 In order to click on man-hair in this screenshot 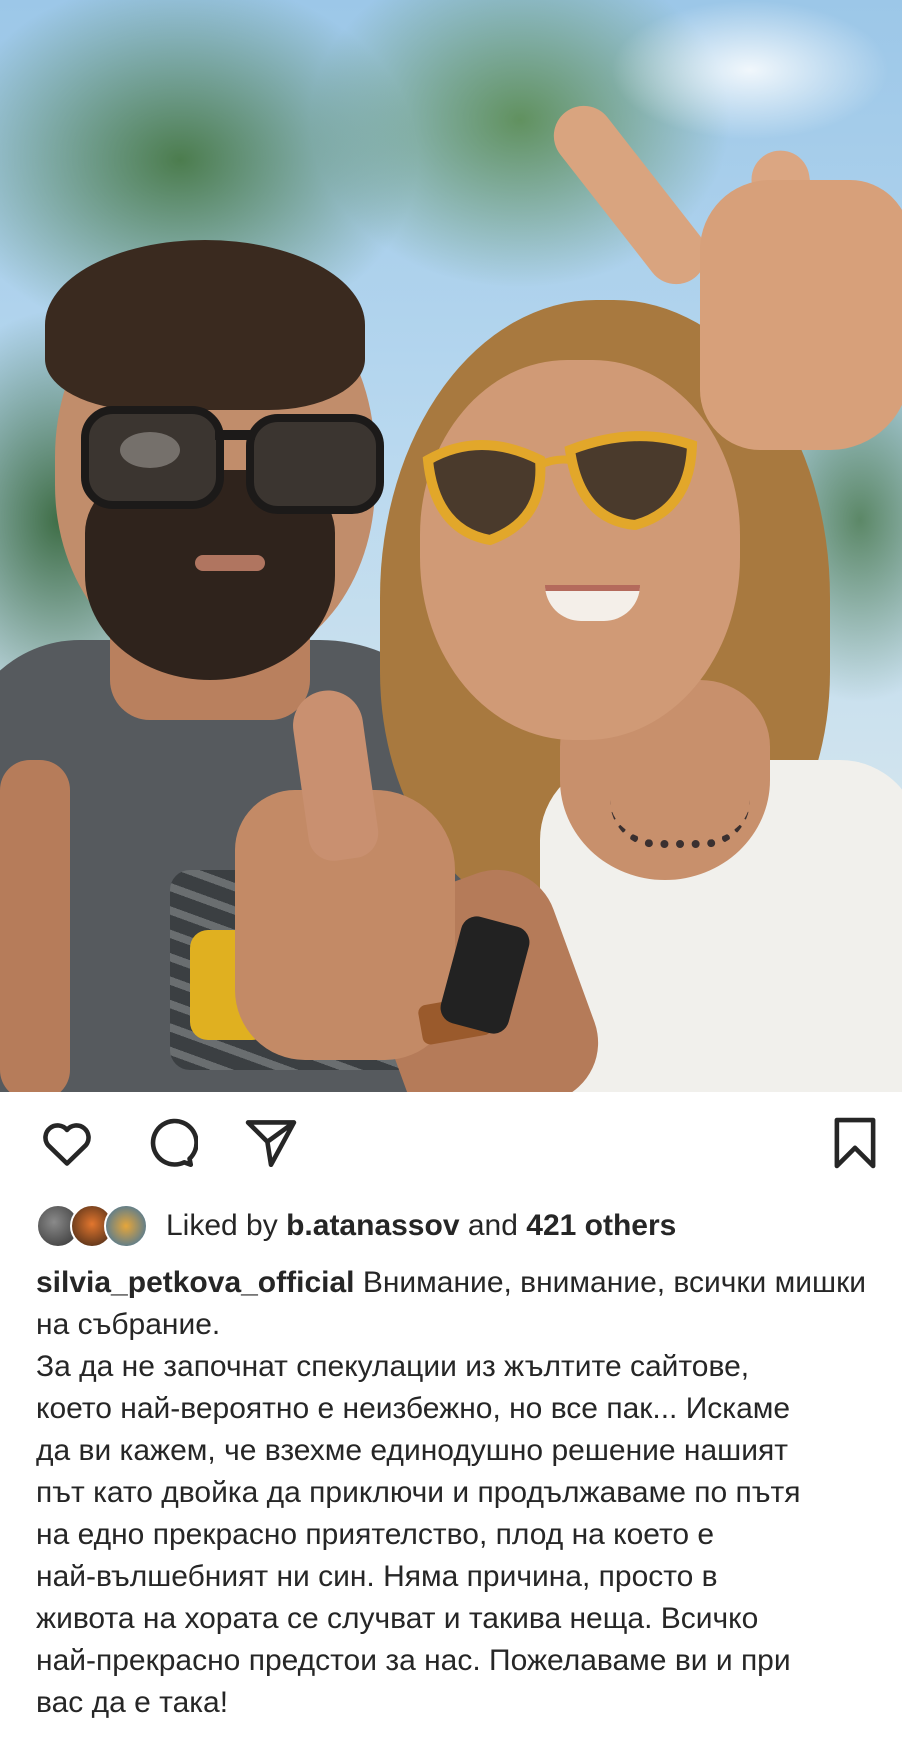, I will do `click(205, 325)`.